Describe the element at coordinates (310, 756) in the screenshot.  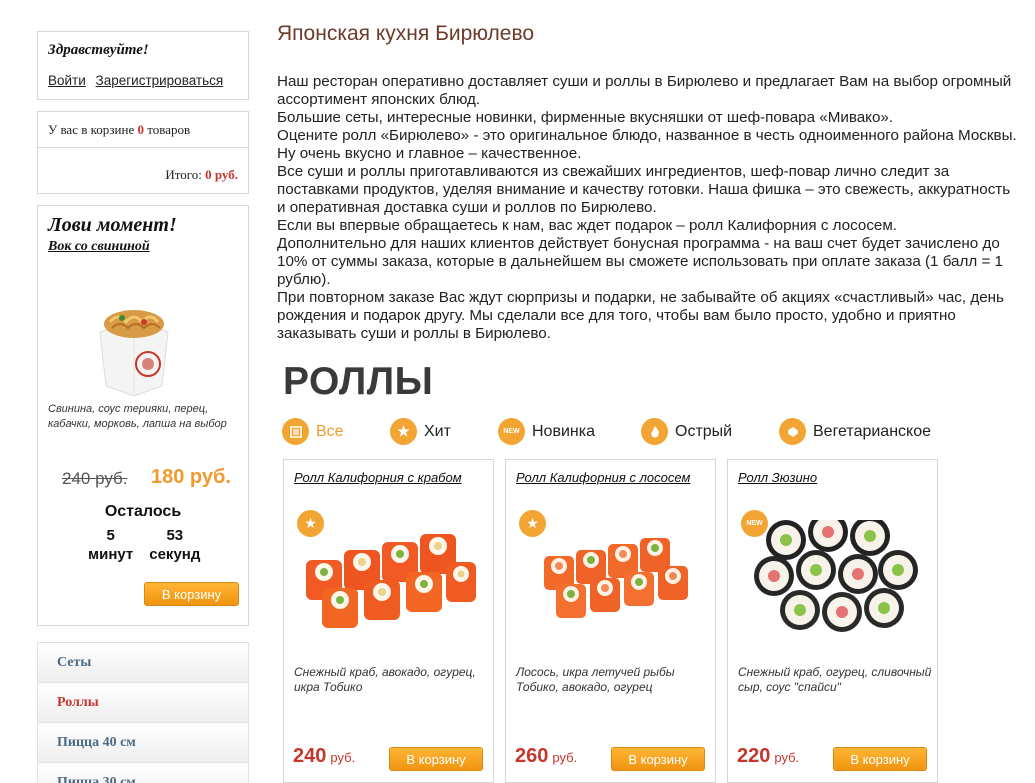
I see `product-price-value: 240` at that location.